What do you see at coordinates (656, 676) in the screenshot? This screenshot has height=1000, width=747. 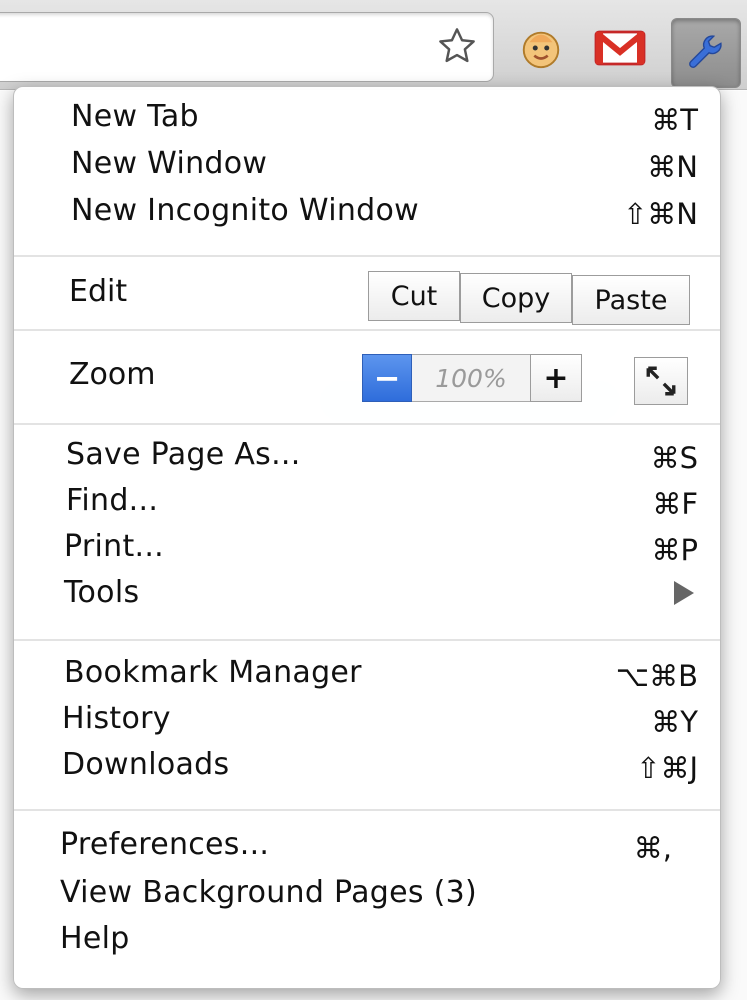 I see `menu-item-shortcut: ⌥⌘B` at bounding box center [656, 676].